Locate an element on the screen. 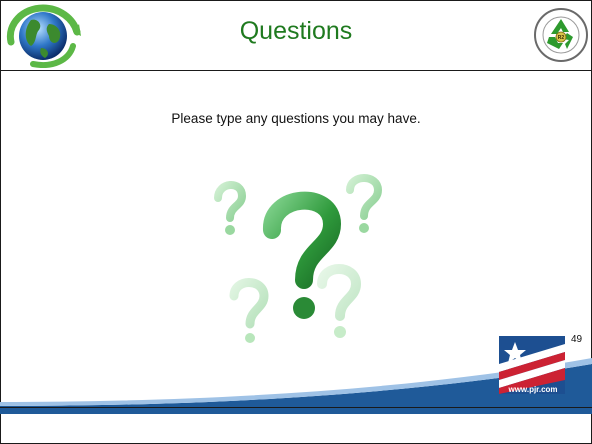 This screenshot has width=592, height=444. svg-text: R2 is located at coordinates (561, 38).